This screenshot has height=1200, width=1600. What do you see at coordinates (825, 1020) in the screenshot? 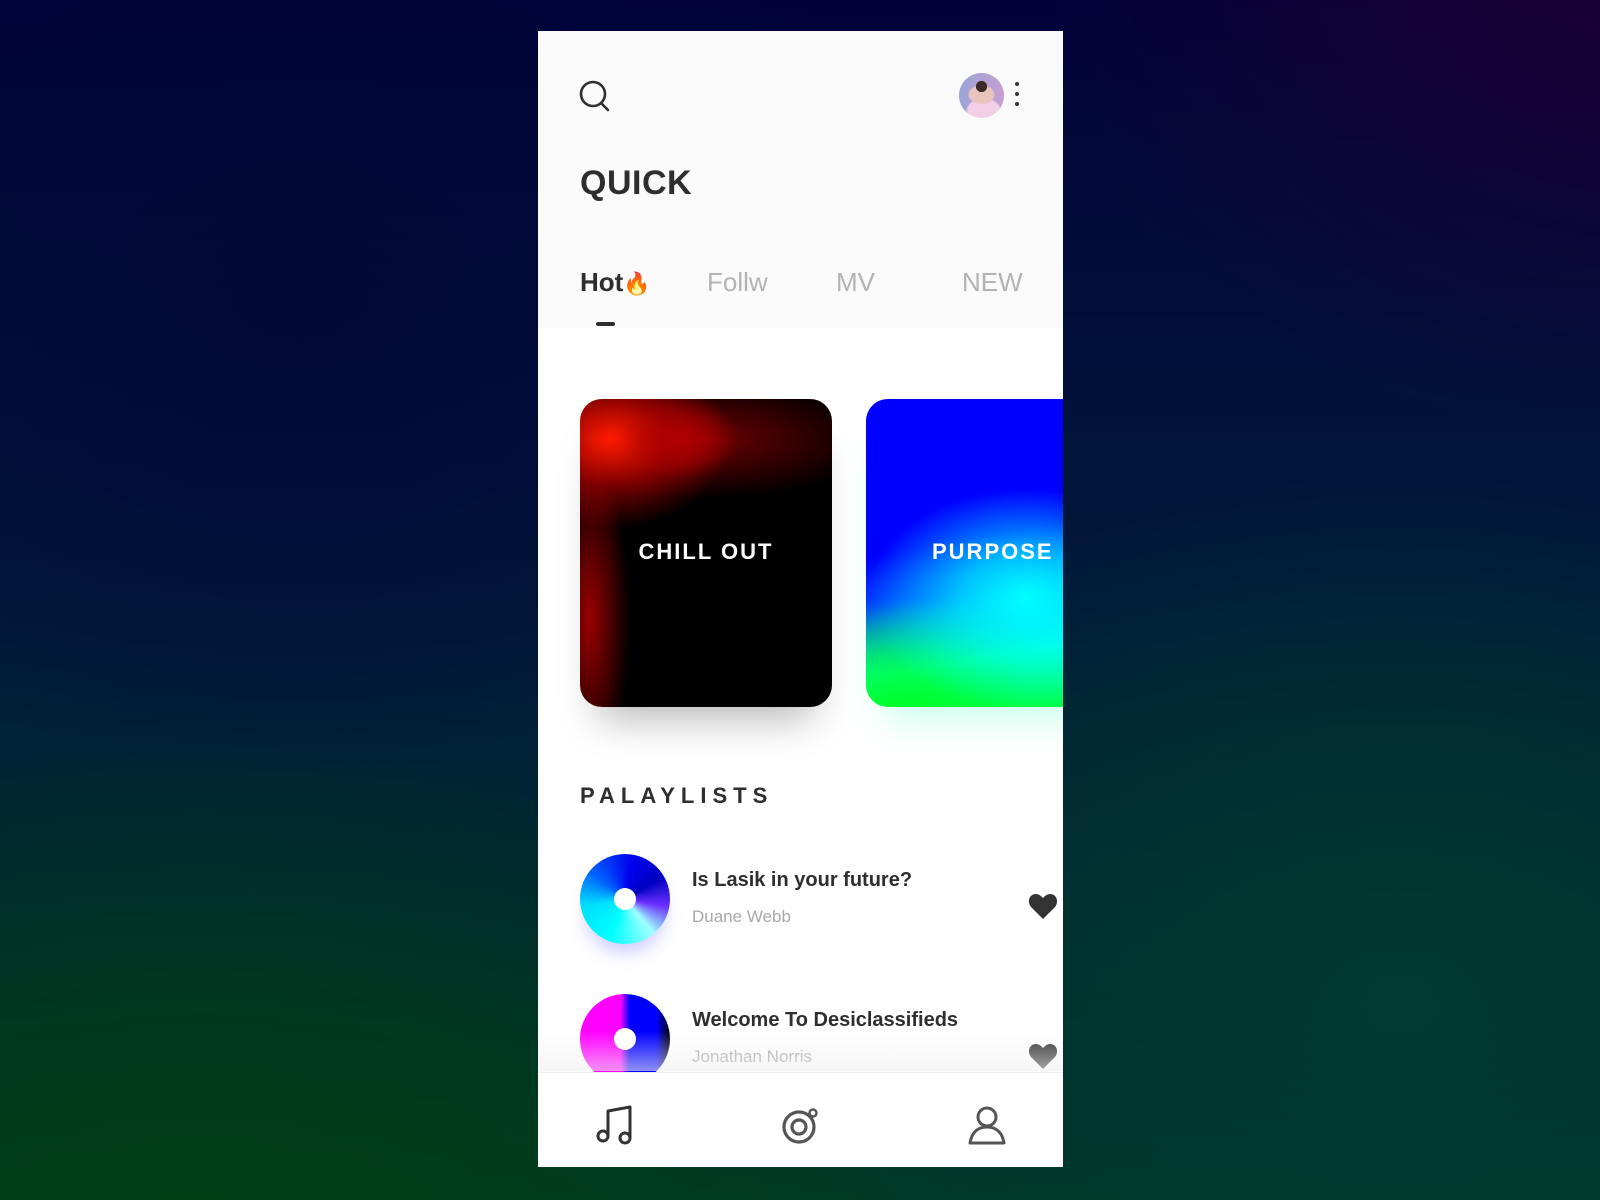
I see `playlist-title: Welcome To Desiclassifieds` at bounding box center [825, 1020].